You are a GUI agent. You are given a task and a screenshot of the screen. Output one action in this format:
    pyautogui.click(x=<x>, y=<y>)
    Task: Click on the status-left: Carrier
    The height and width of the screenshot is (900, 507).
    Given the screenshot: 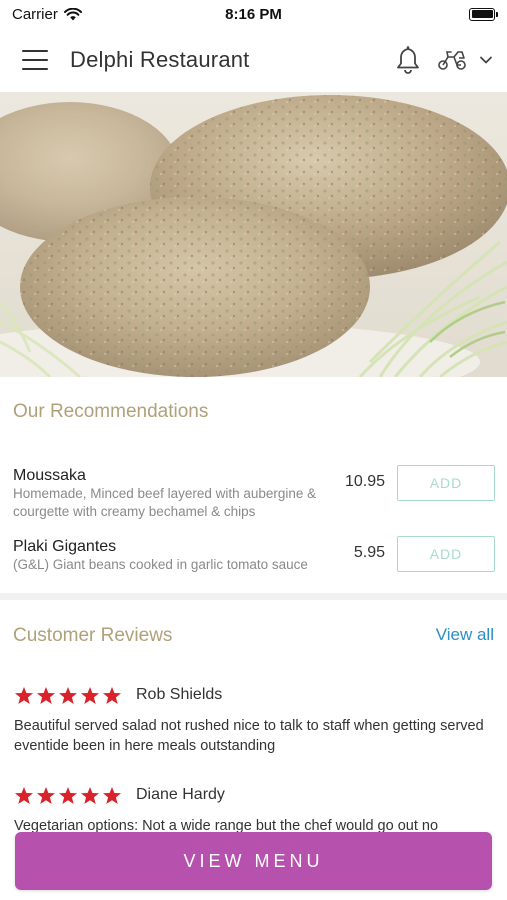 What is the action you would take?
    pyautogui.click(x=47, y=14)
    